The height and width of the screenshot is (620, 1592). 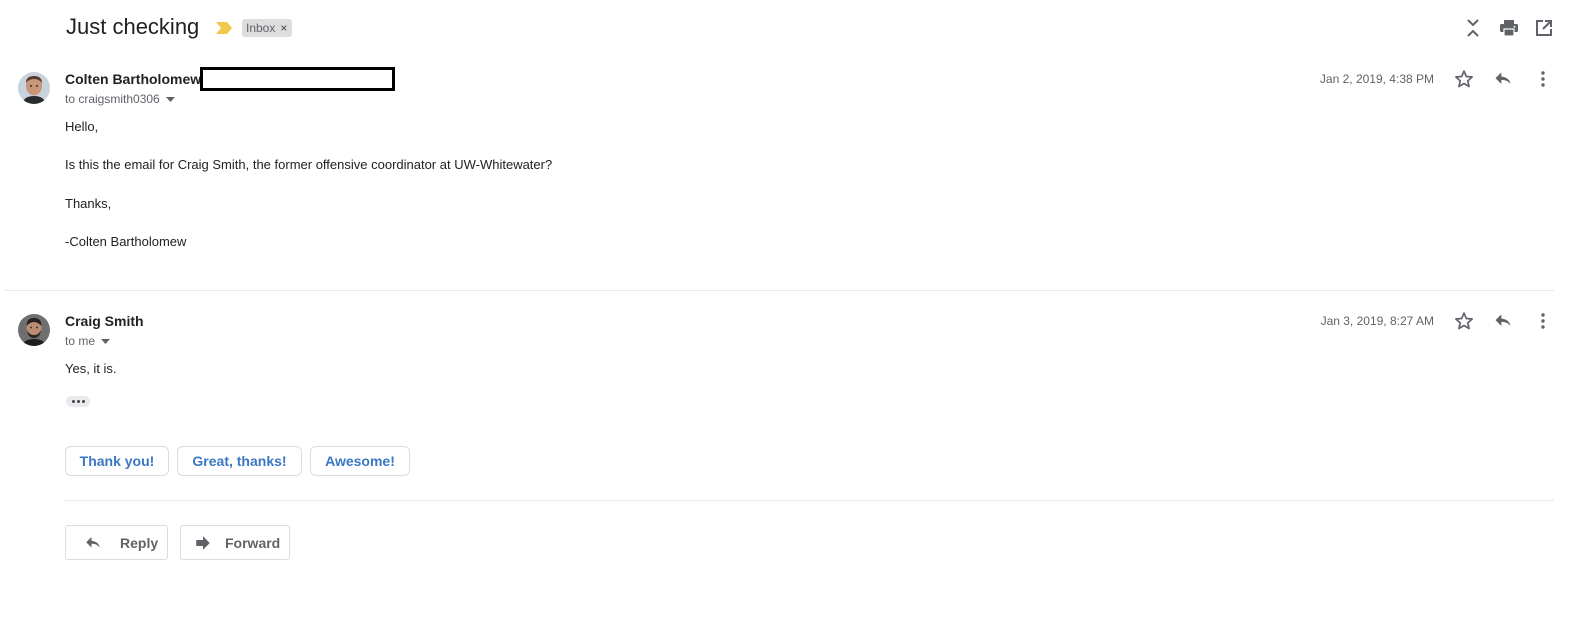 I want to click on label-chip-inbox: Inbox ×, so click(x=267, y=28).